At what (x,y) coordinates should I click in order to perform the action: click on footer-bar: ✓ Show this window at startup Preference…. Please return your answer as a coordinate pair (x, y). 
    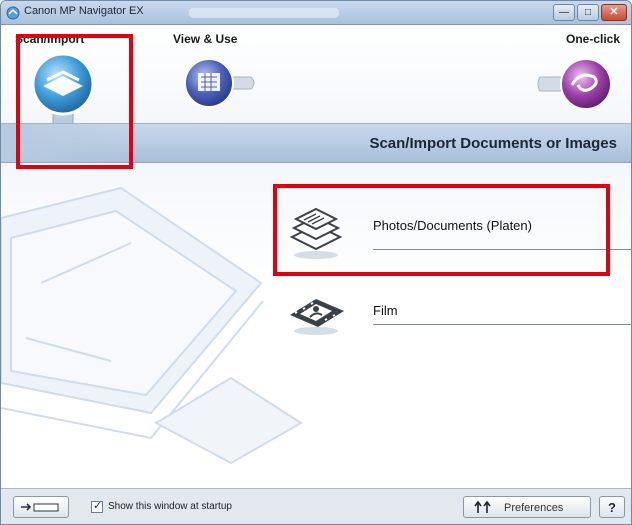
    Looking at the image, I should click on (316, 506).